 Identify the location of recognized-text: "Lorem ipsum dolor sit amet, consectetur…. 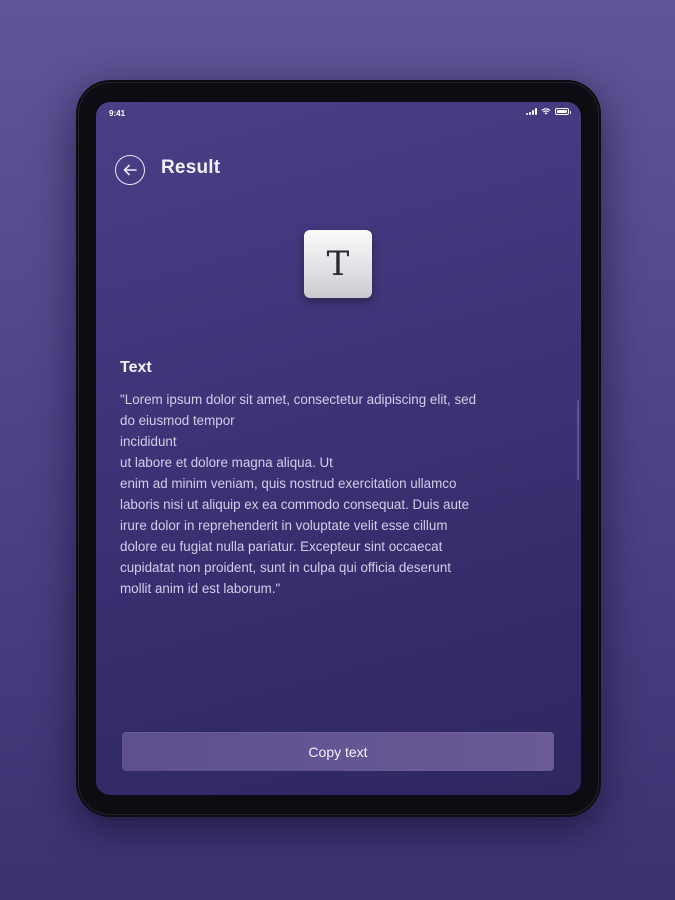
(298, 494).